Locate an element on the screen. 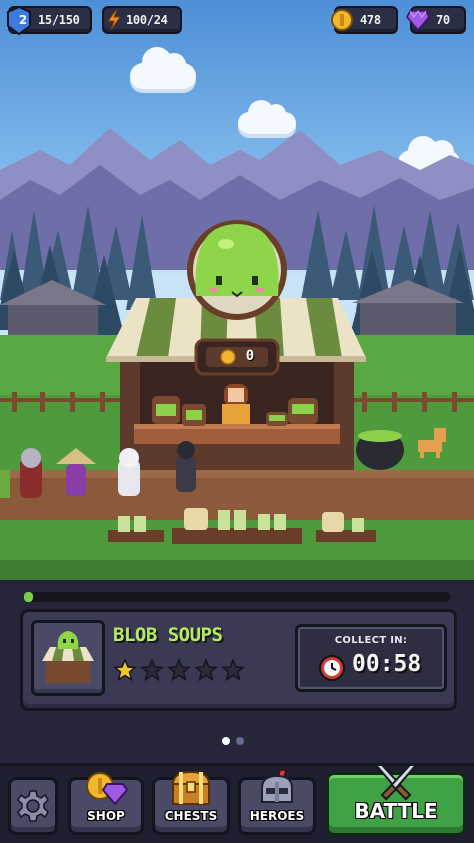 This screenshot has height=843, width=474. collect-timer-box: COLLECT IN: 00:58 is located at coordinates (371, 658).